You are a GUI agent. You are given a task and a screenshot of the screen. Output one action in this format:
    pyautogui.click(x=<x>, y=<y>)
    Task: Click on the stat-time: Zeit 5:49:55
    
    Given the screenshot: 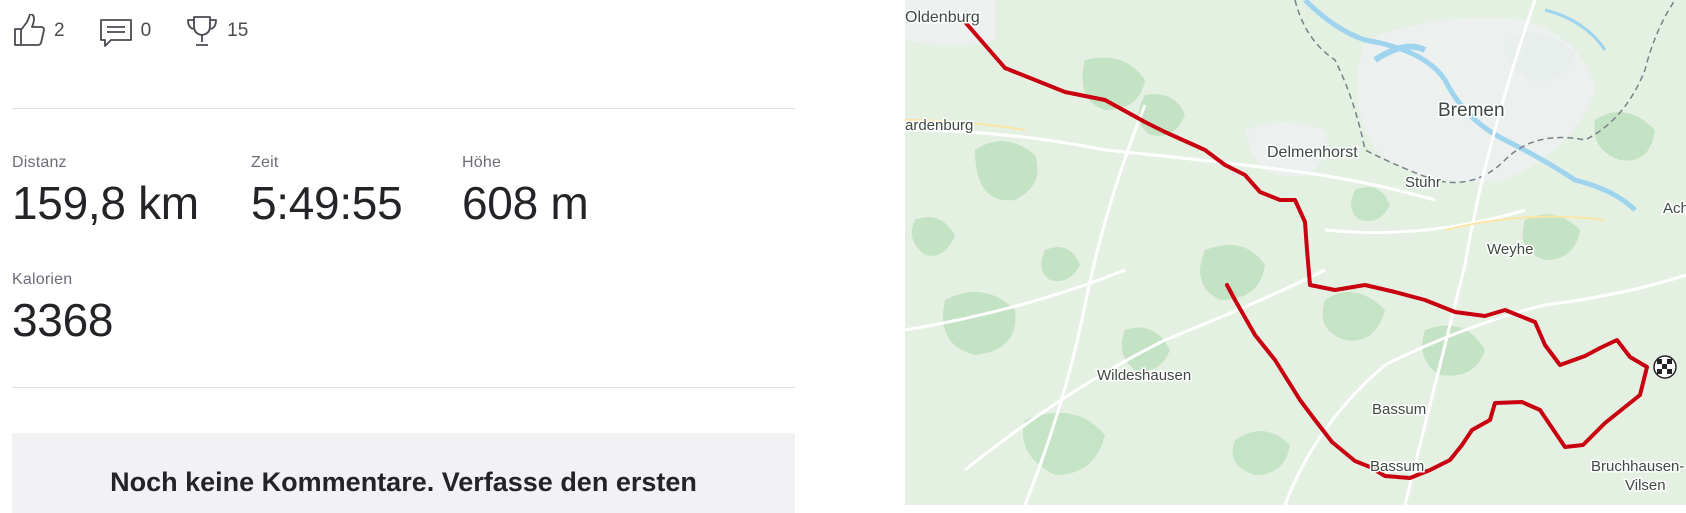 What is the action you would take?
    pyautogui.click(x=327, y=192)
    